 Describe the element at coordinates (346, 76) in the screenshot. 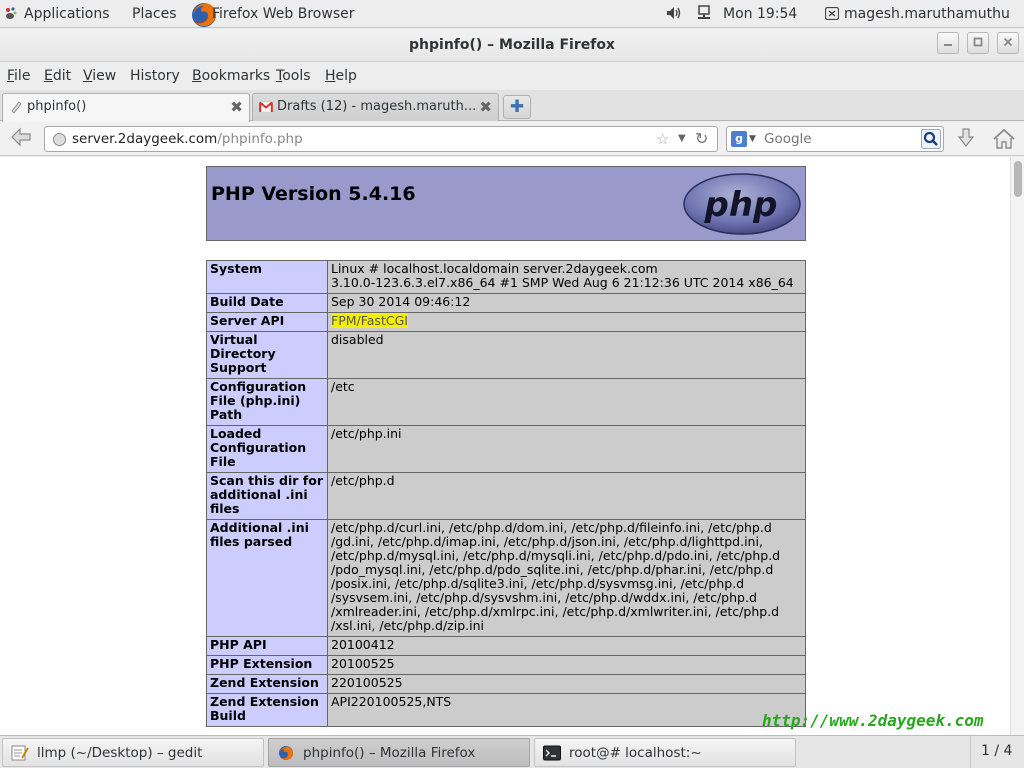

I see `menu-label: elp` at that location.